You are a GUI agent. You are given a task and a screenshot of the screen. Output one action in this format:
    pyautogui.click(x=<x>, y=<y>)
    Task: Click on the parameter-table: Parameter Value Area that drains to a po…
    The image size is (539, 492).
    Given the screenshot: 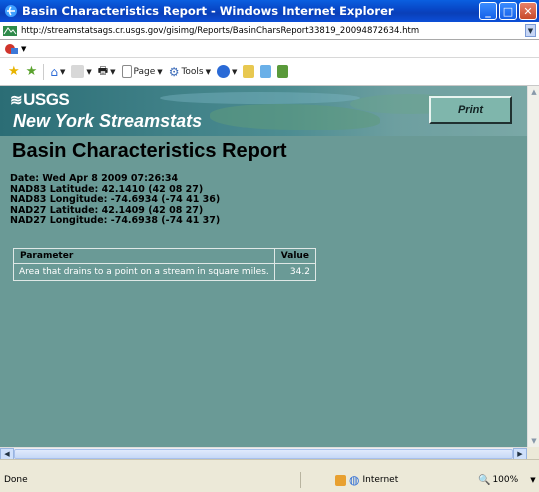 What is the action you would take?
    pyautogui.click(x=164, y=264)
    